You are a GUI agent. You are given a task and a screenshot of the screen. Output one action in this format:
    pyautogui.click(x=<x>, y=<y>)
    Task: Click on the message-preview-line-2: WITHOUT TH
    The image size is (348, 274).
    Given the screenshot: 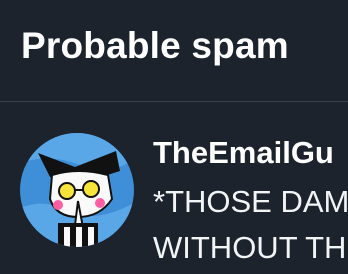 What is the action you would take?
    pyautogui.click(x=250, y=247)
    